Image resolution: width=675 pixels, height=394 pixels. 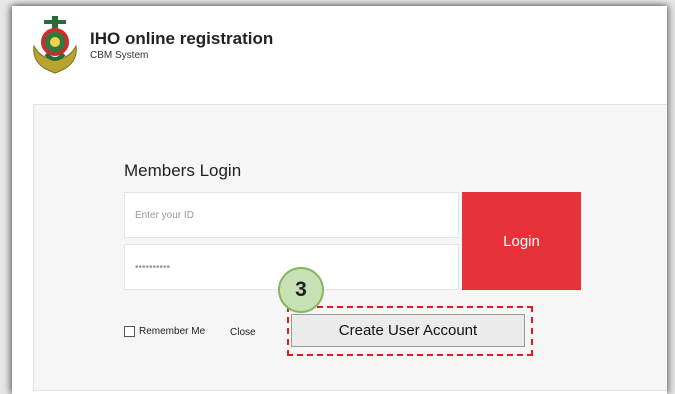 I want to click on remember-me: Remember Me, so click(x=164, y=331).